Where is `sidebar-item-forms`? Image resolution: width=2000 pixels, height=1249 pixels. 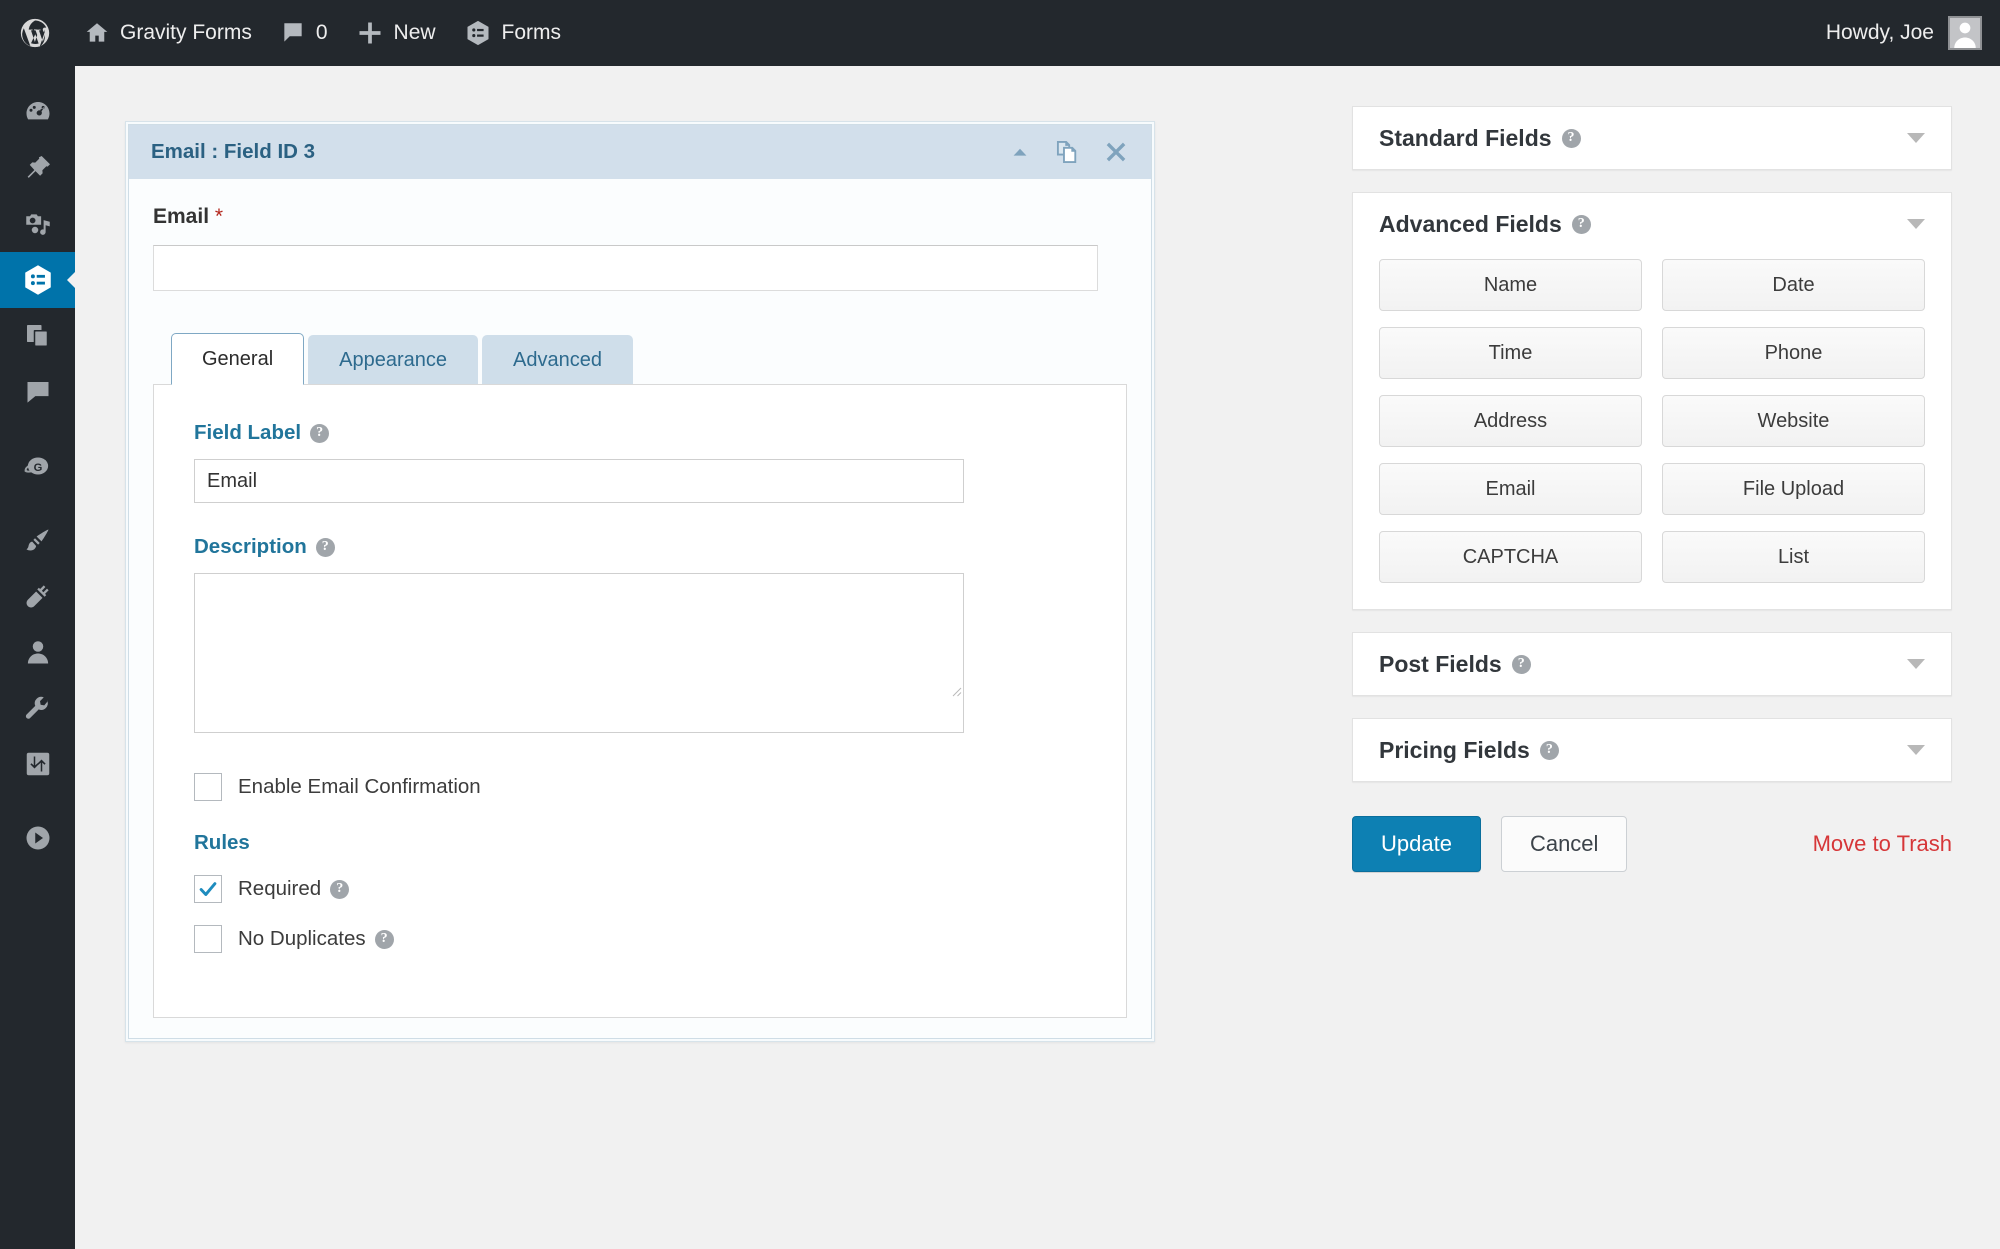
sidebar-item-forms is located at coordinates (38, 280).